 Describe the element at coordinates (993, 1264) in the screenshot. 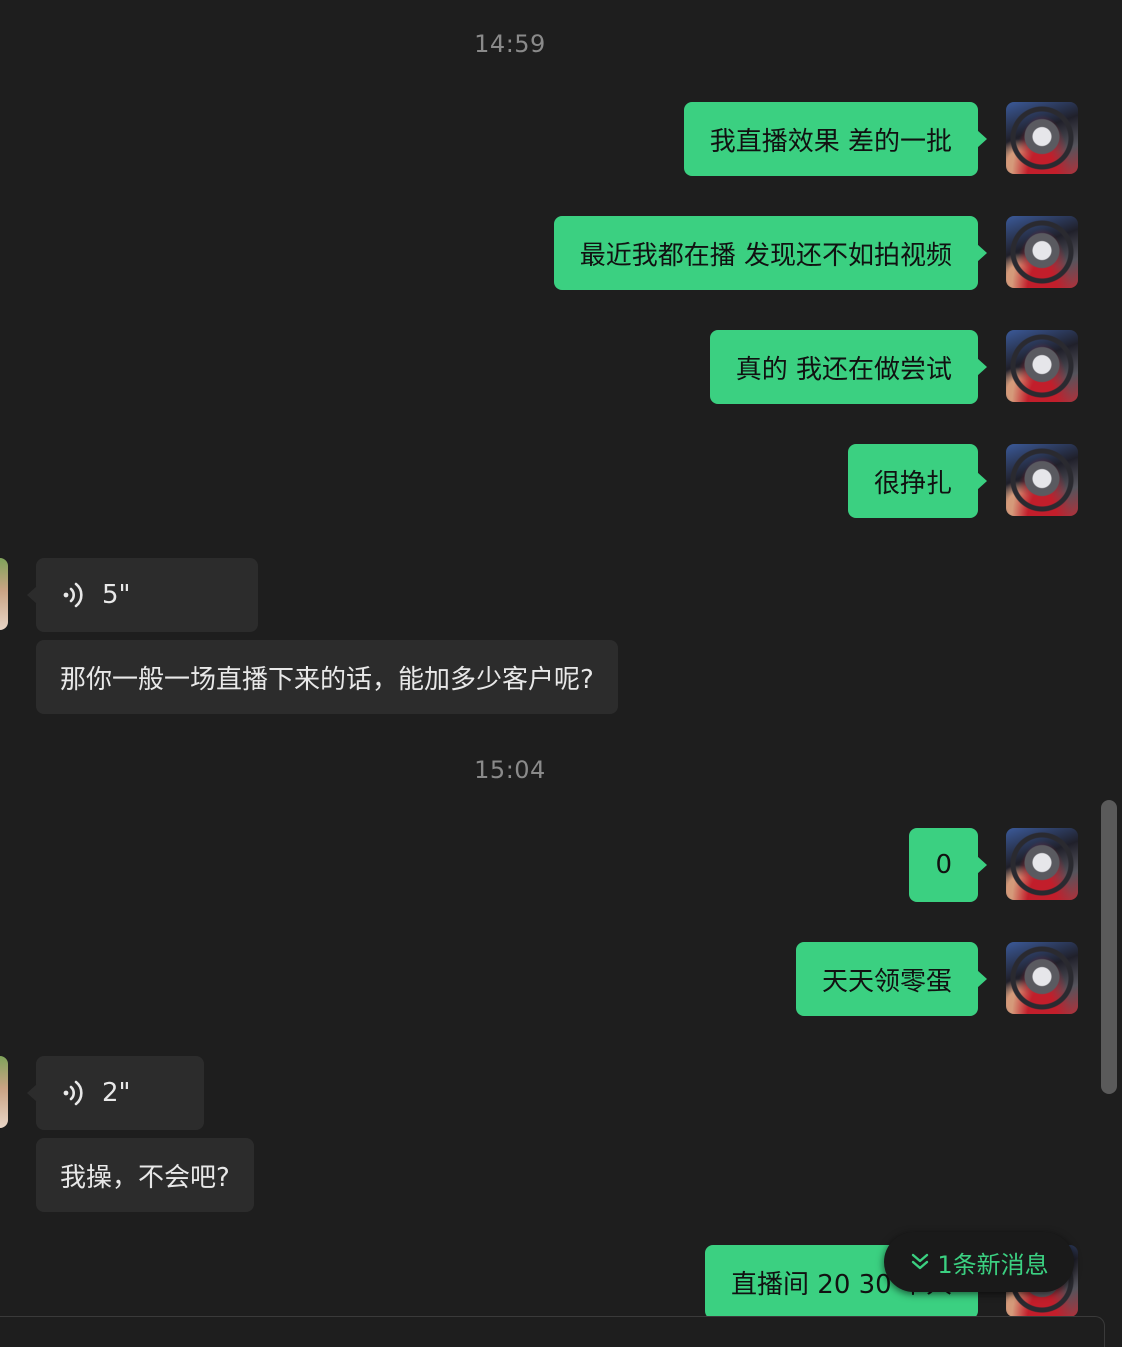

I see `new-message-label: 1条新消息` at that location.